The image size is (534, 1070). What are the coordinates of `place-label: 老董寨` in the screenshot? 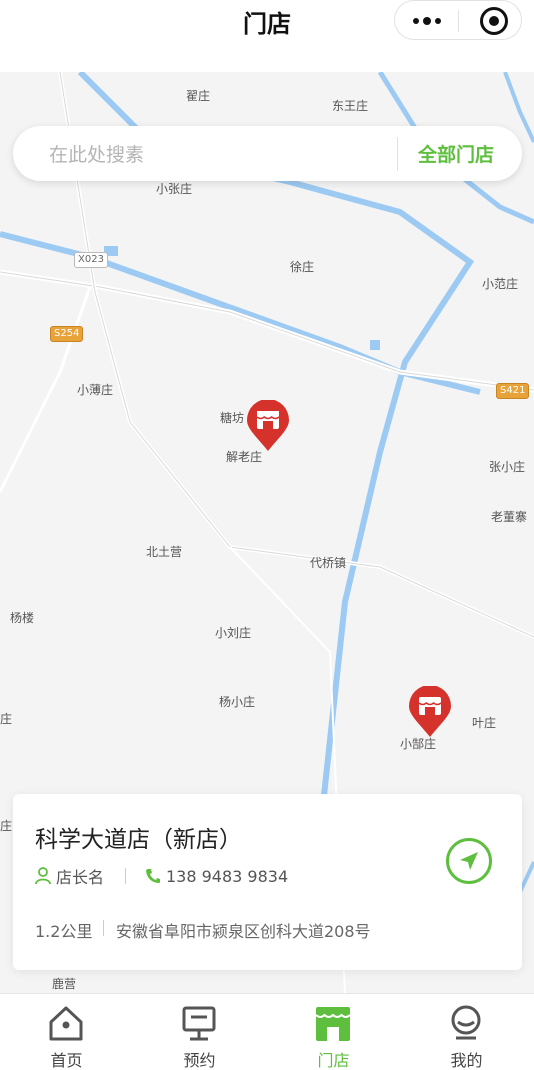 It's located at (509, 517).